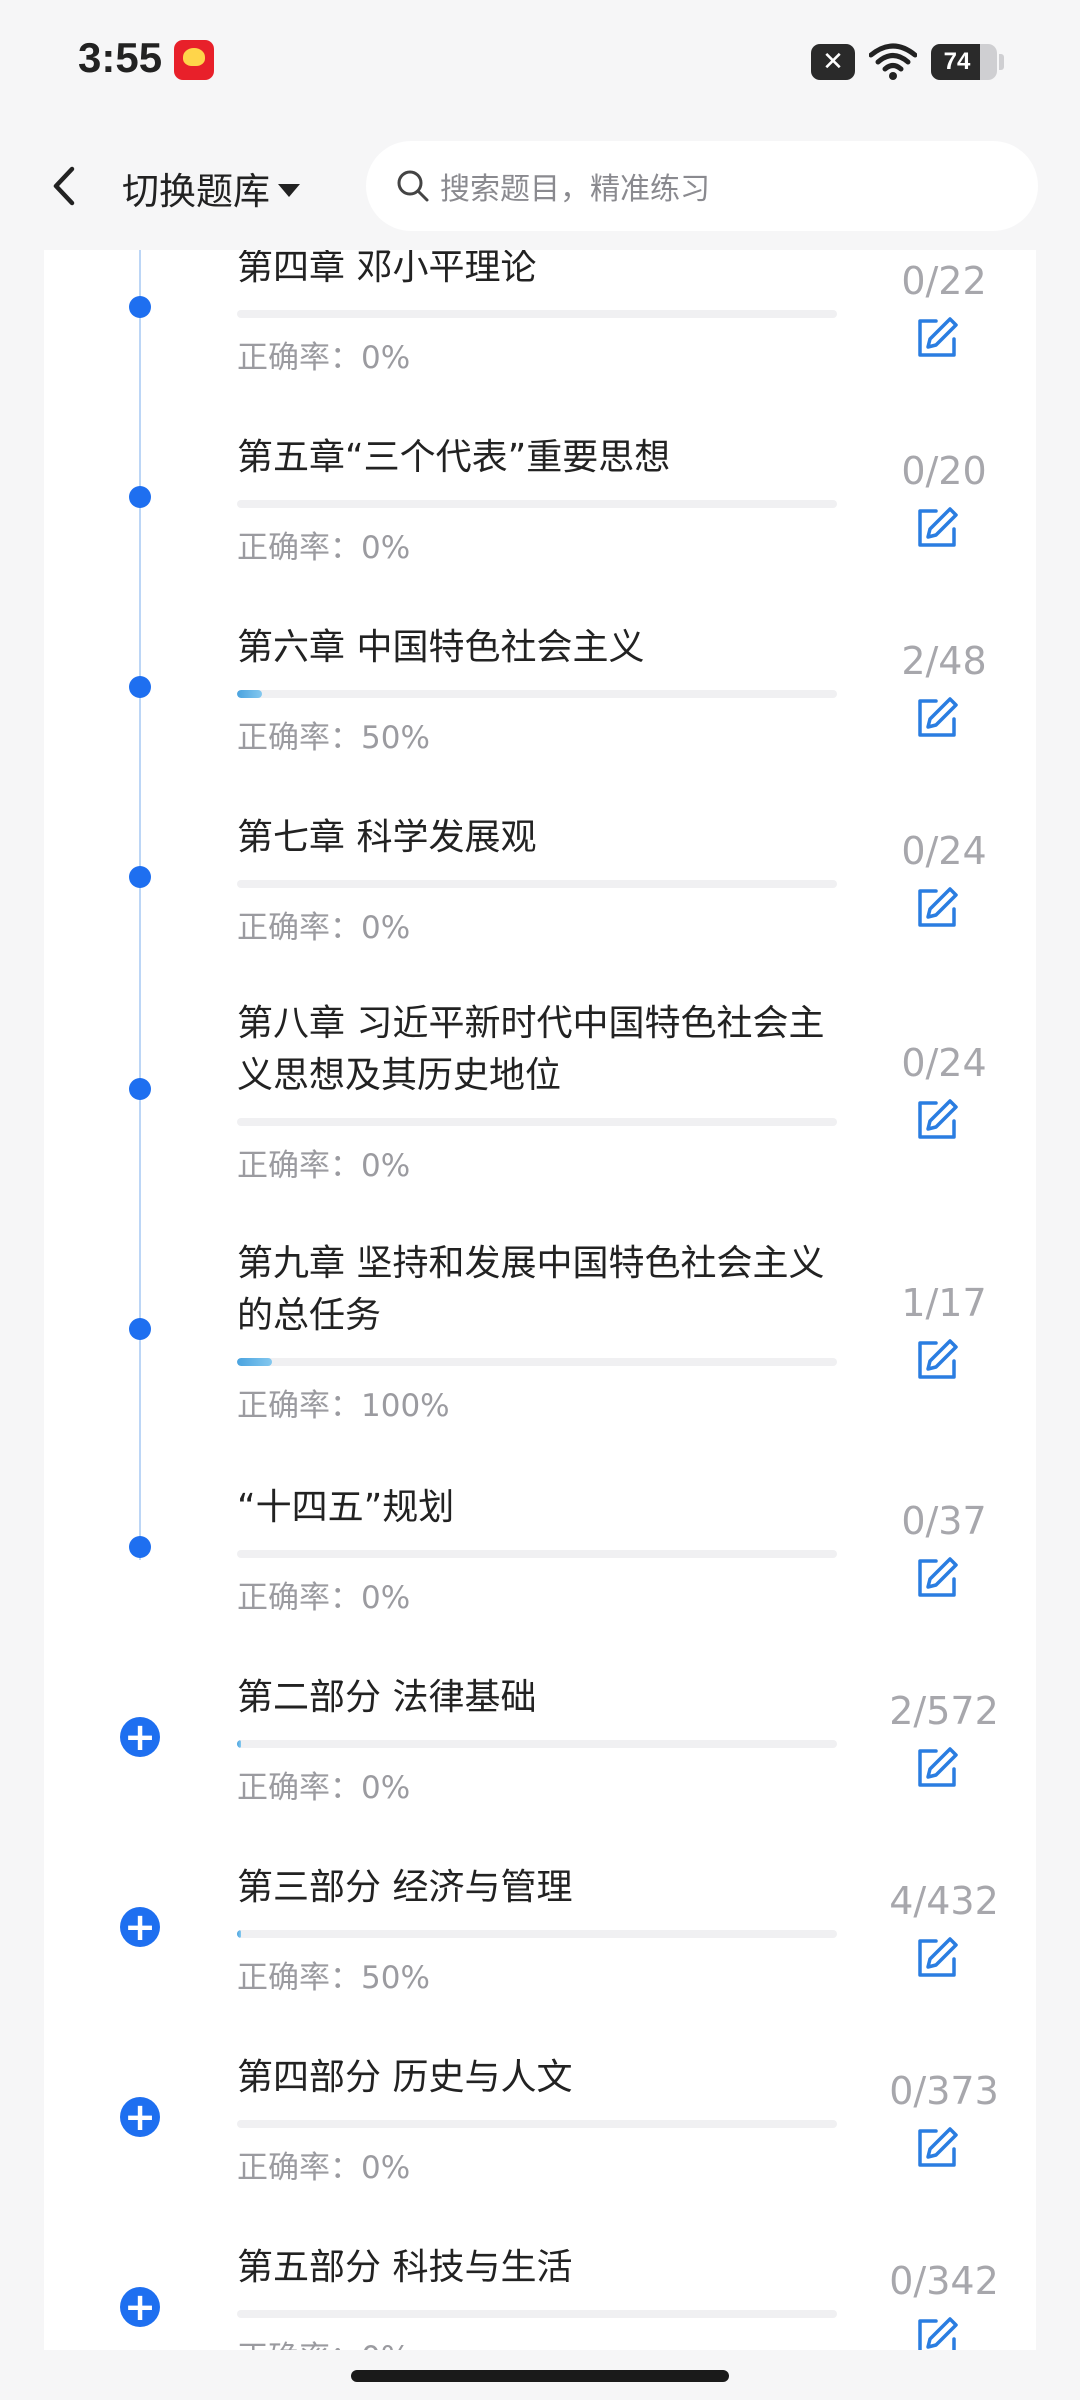  Describe the element at coordinates (575, 189) in the screenshot. I see `search-placeholder: 搜索题目，精准练习` at that location.